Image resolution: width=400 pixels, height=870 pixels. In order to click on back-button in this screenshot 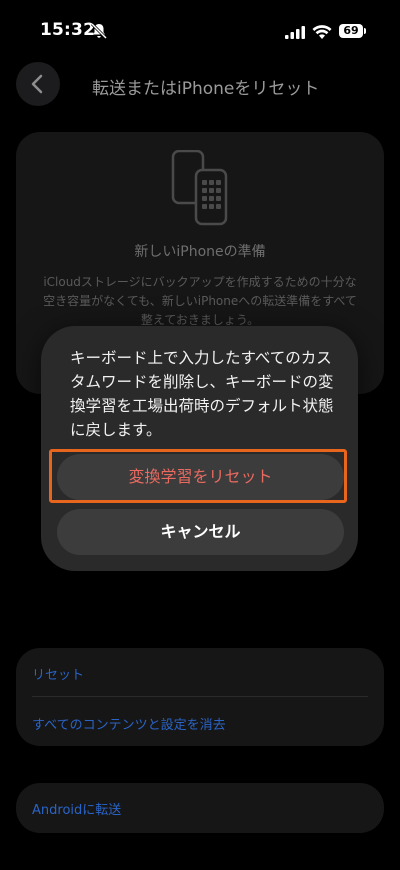, I will do `click(38, 84)`.